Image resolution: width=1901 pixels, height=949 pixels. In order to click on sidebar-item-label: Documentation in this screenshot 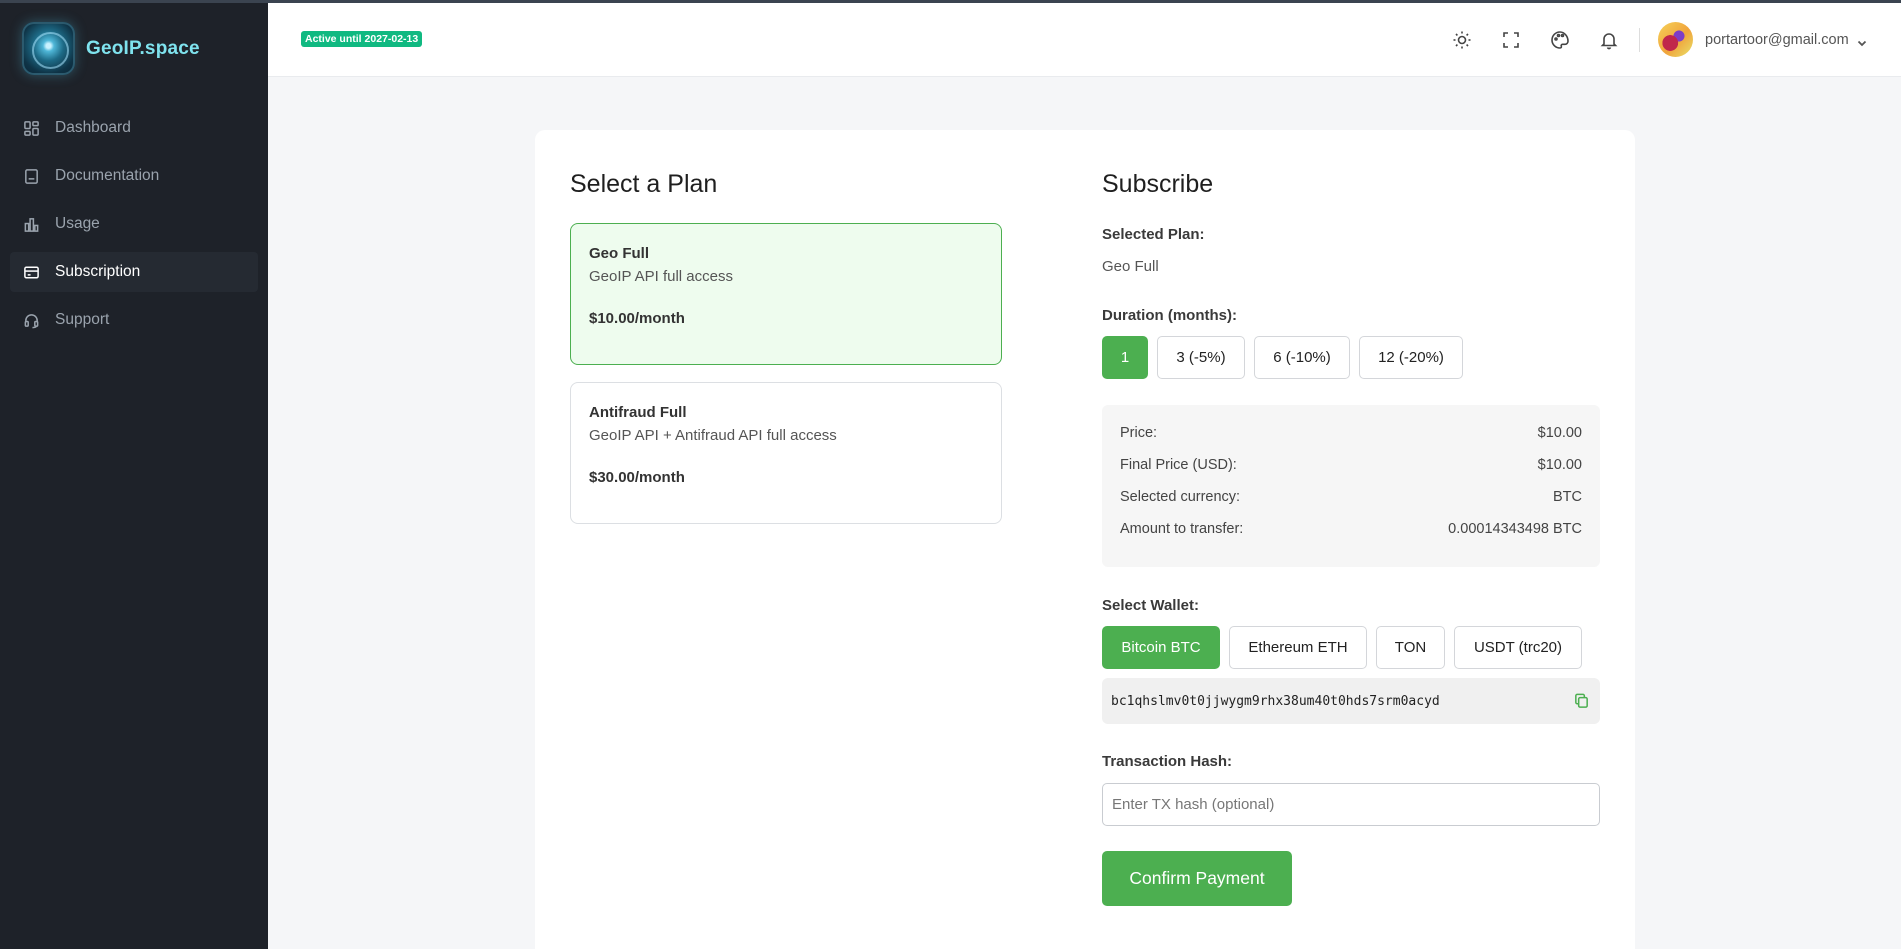, I will do `click(107, 175)`.